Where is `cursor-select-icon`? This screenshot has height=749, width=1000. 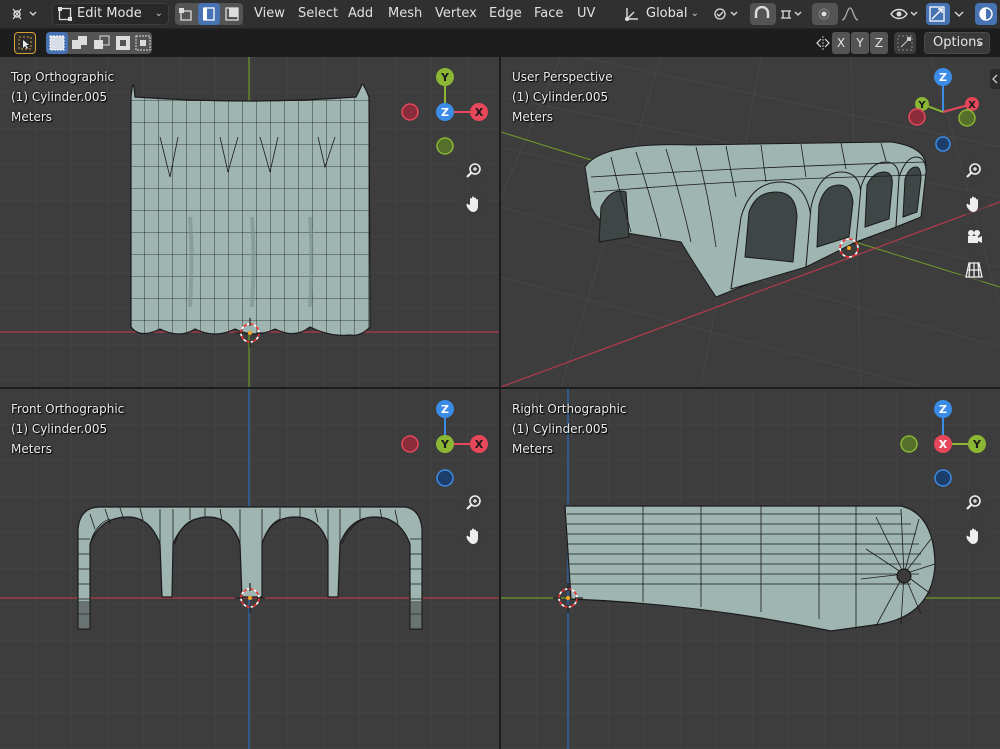
cursor-select-icon is located at coordinates (25, 43).